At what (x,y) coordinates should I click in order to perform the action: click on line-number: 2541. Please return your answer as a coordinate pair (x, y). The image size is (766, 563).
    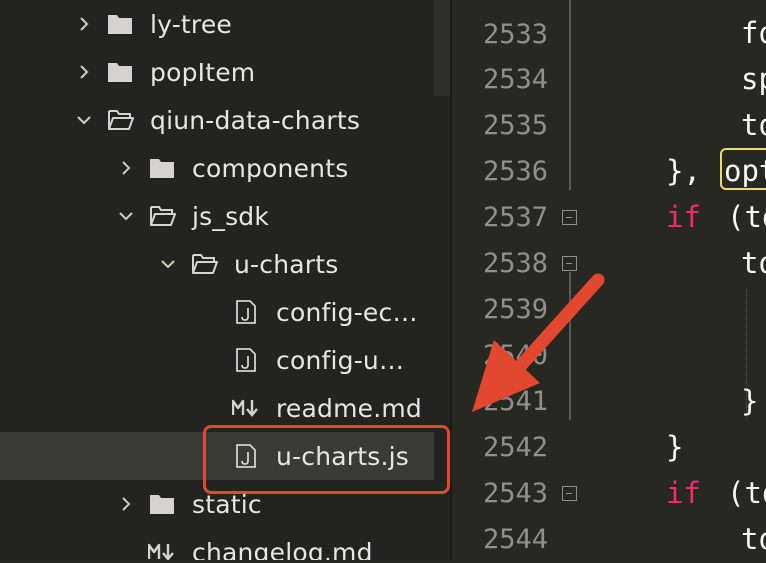
    Looking at the image, I should click on (515, 401).